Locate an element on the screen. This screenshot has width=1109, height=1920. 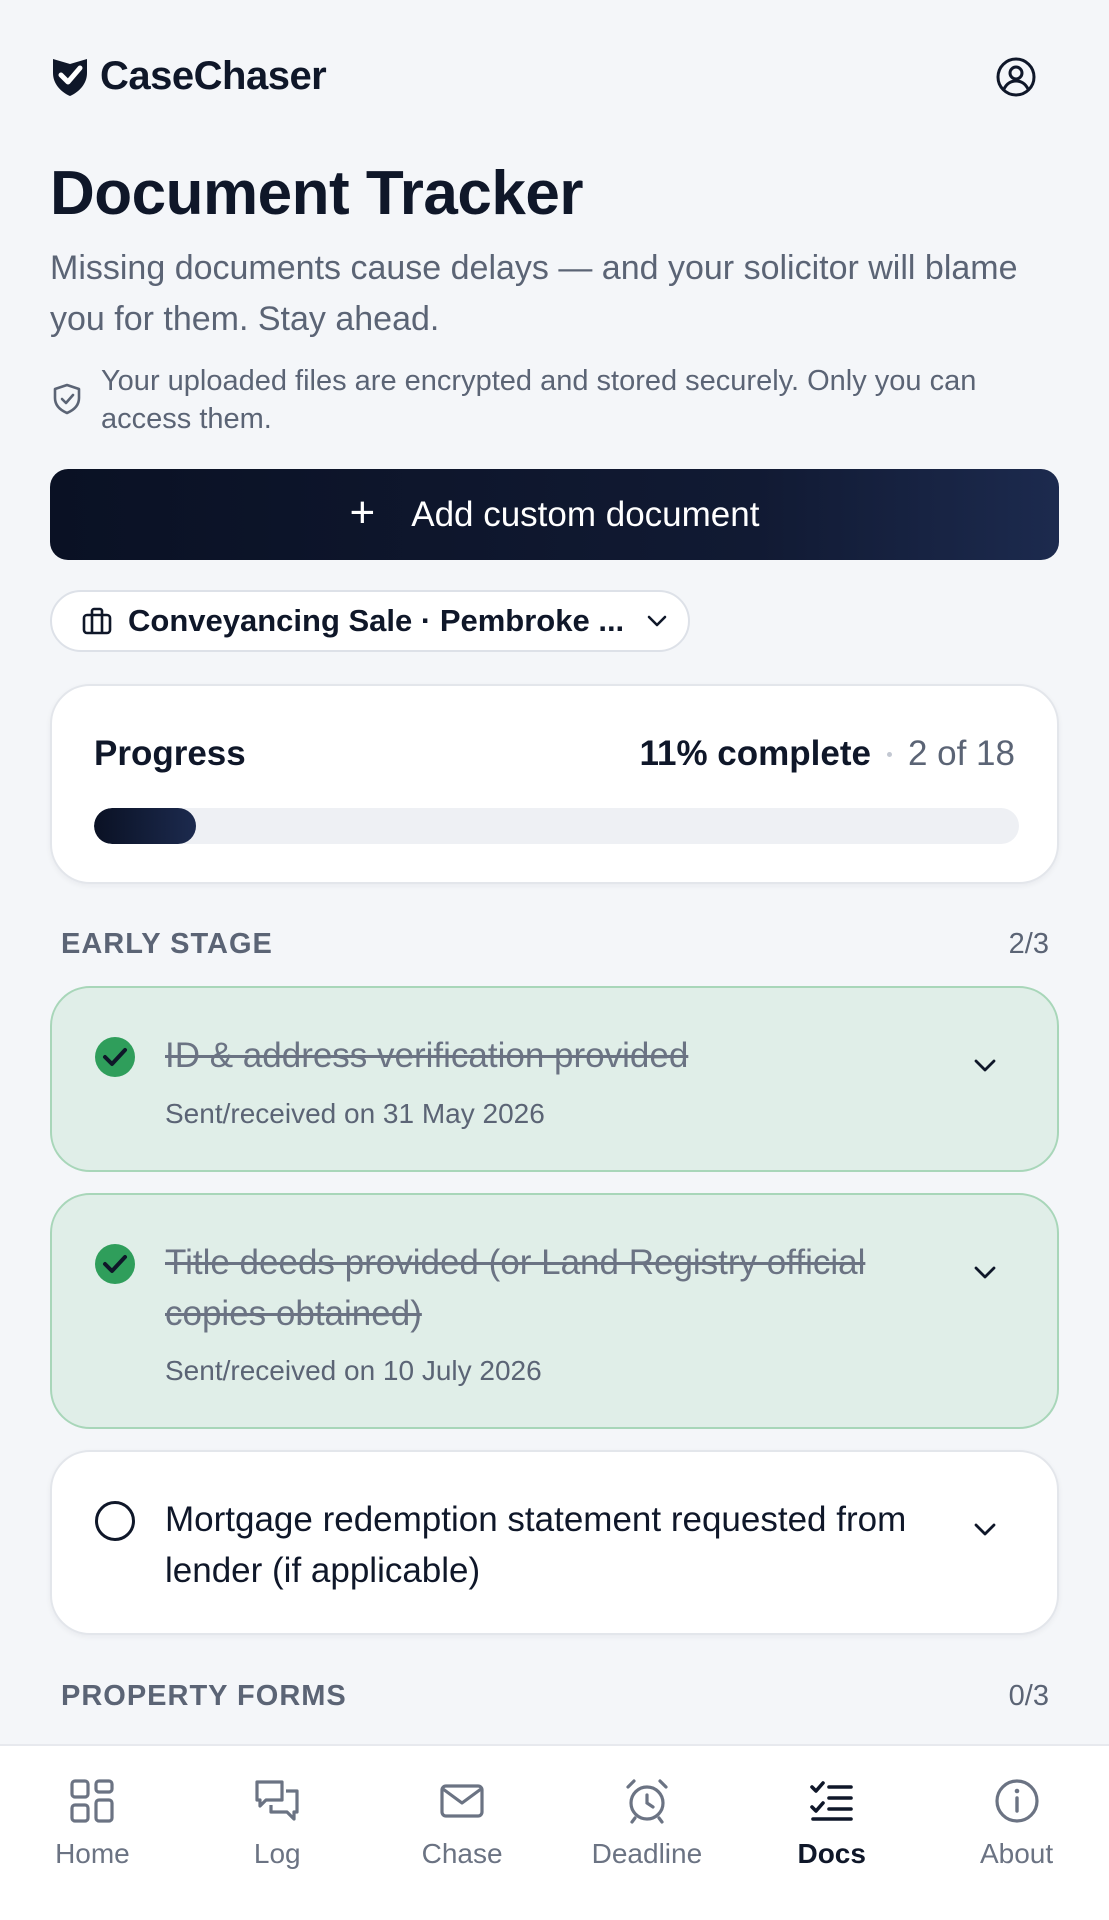
progress-percent: 11% complete is located at coordinates (755, 753).